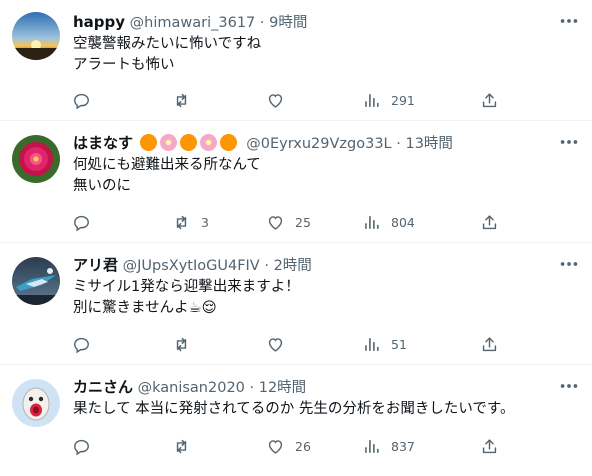  Describe the element at coordinates (191, 266) in the screenshot. I see `user-handle: @JUpsXytIoGU4FIV` at that location.